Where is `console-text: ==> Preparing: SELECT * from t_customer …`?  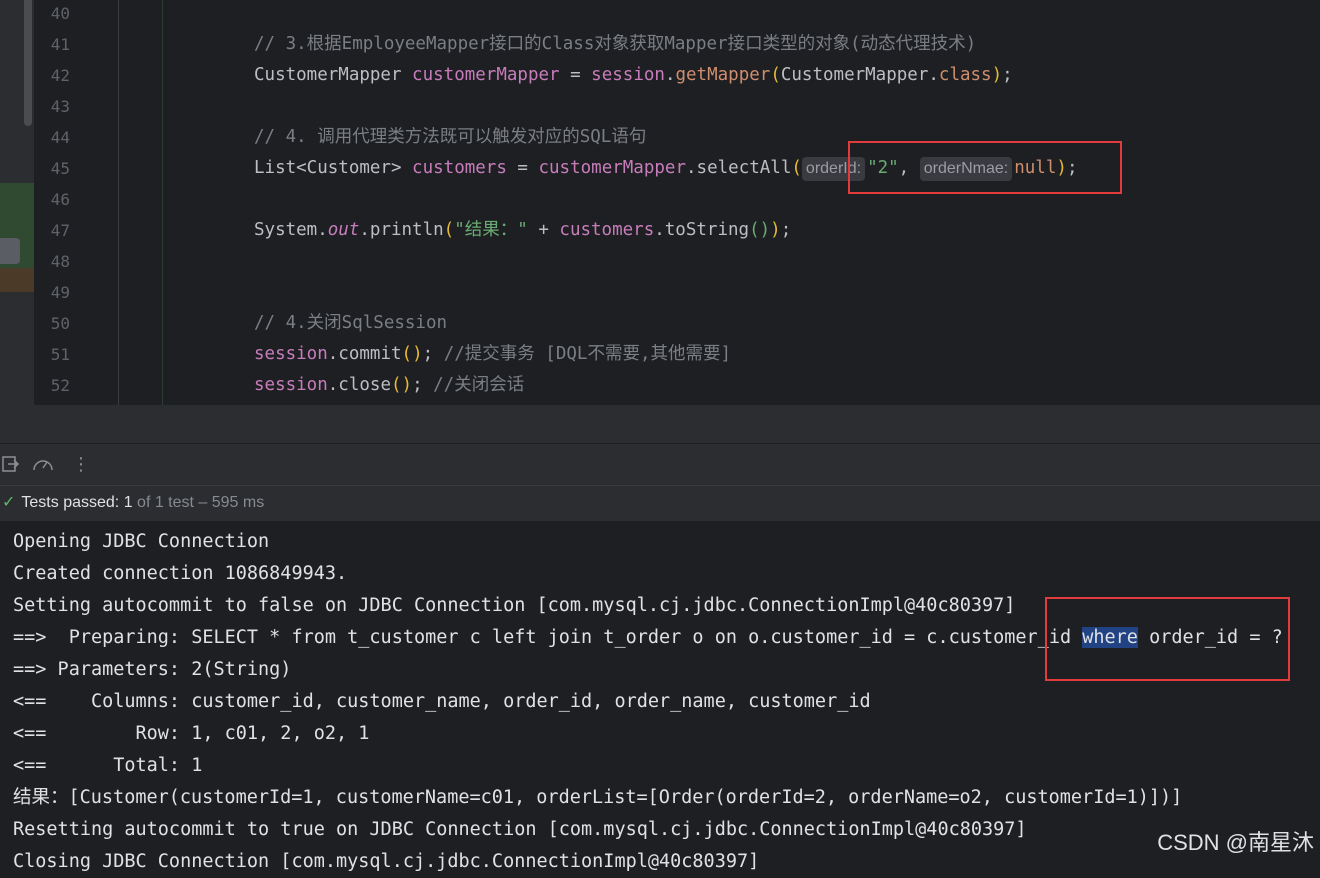 console-text: ==> Preparing: SELECT * from t_customer … is located at coordinates (548, 637).